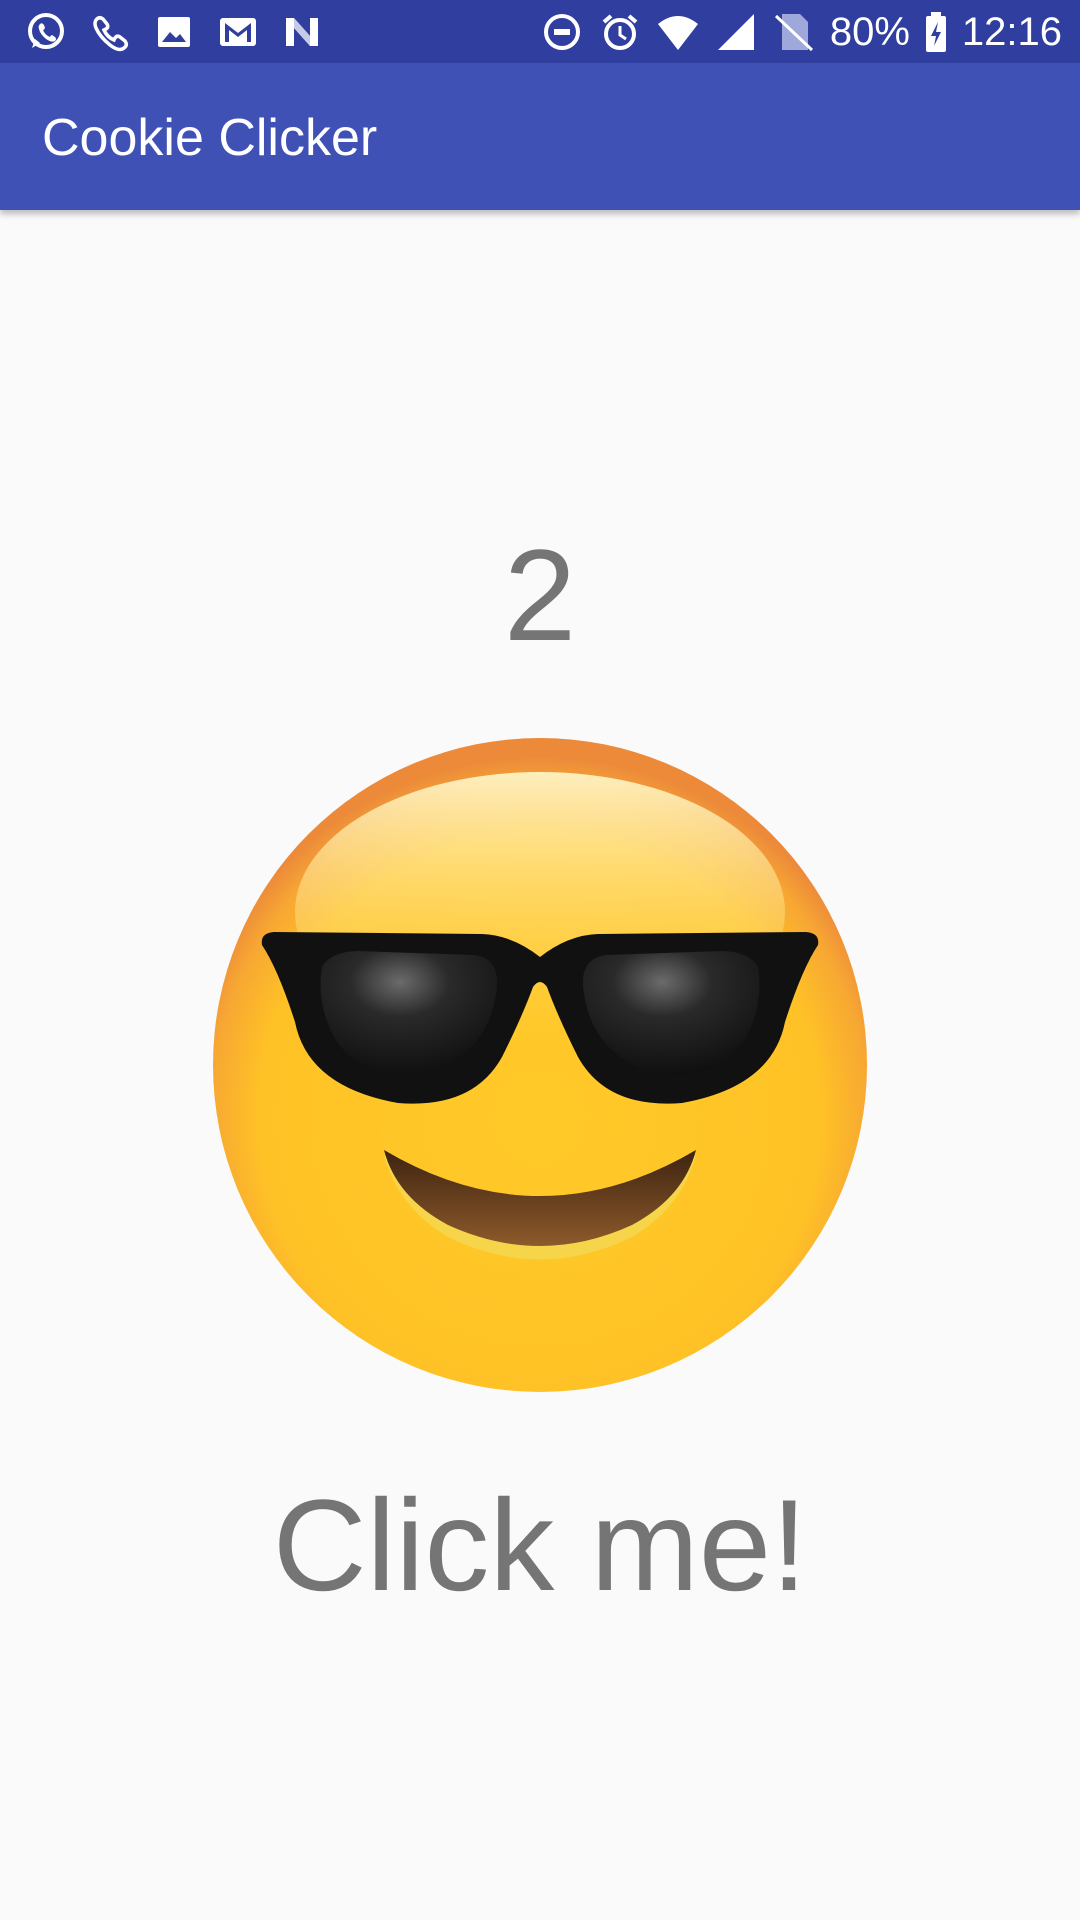 The image size is (1080, 1920). I want to click on app-title: Cookie Clicker, so click(210, 138).